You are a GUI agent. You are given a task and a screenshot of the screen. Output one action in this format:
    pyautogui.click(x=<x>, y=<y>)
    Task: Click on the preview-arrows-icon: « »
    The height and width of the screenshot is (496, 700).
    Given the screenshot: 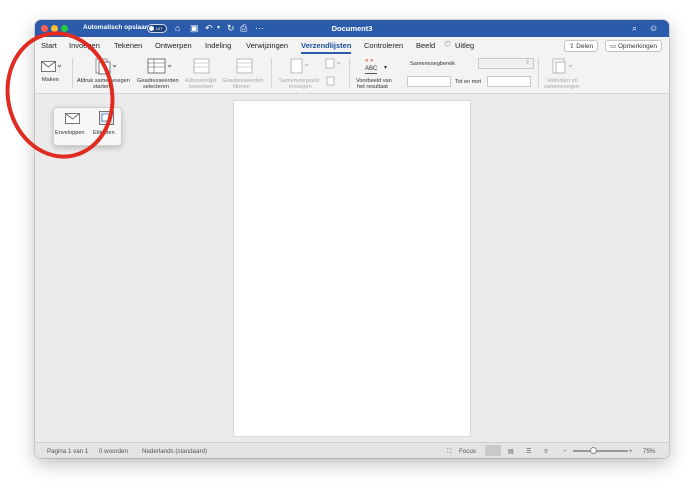 What is the action you would take?
    pyautogui.click(x=369, y=61)
    